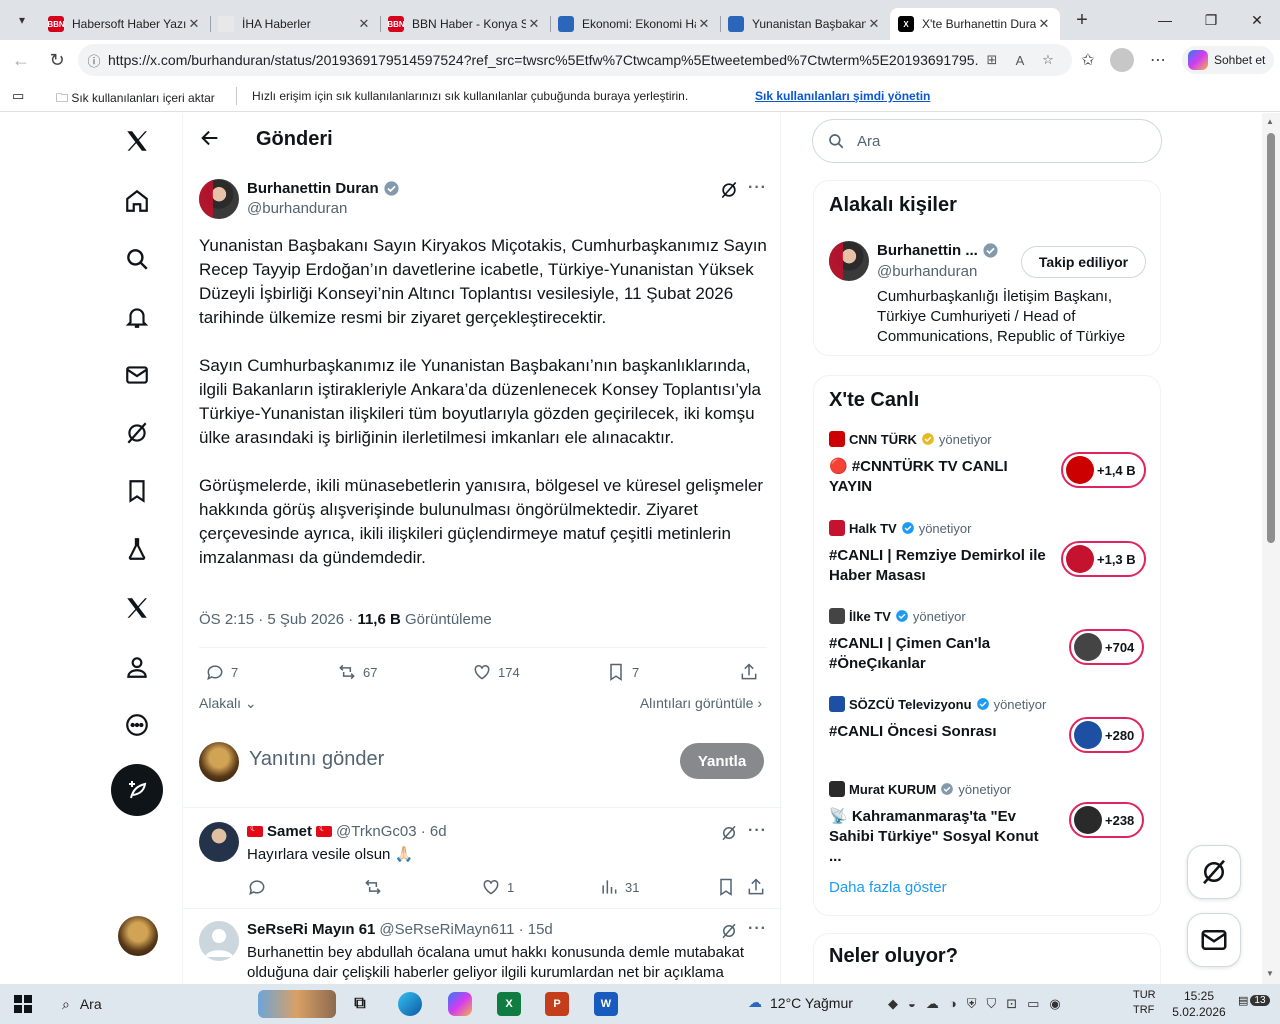  What do you see at coordinates (849, 261) in the screenshot?
I see `related-avatar` at bounding box center [849, 261].